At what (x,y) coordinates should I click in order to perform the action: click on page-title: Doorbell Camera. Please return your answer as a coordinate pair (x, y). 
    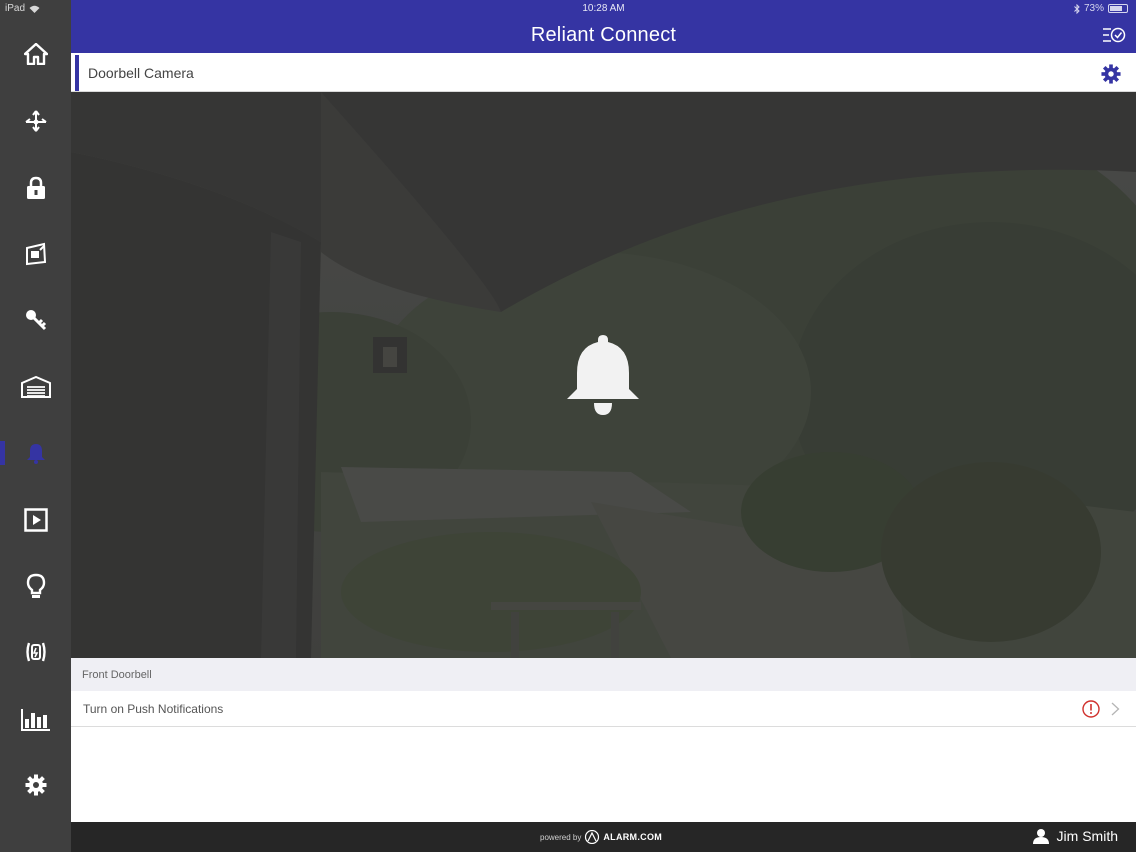
    Looking at the image, I should click on (141, 73).